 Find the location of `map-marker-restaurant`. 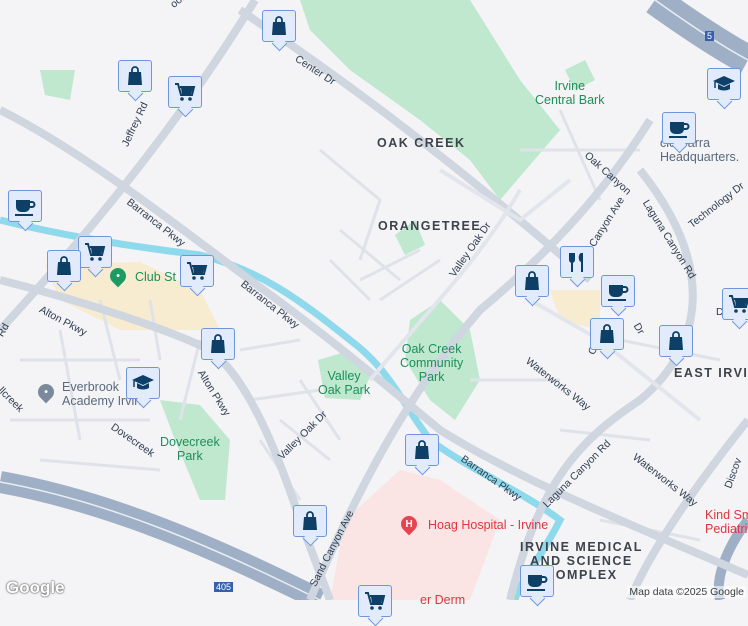

map-marker-restaurant is located at coordinates (577, 262).